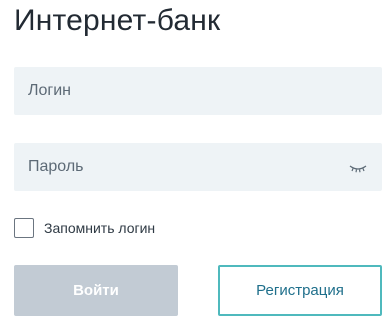  I want to click on password-input, so click(198, 167).